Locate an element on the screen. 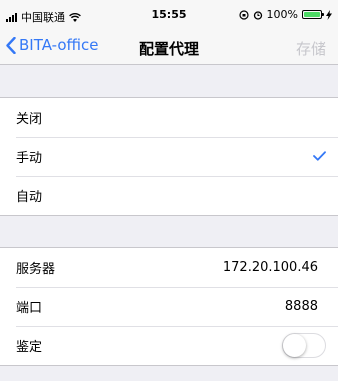  proxy-mode-manual: 手动 is located at coordinates (169, 156).